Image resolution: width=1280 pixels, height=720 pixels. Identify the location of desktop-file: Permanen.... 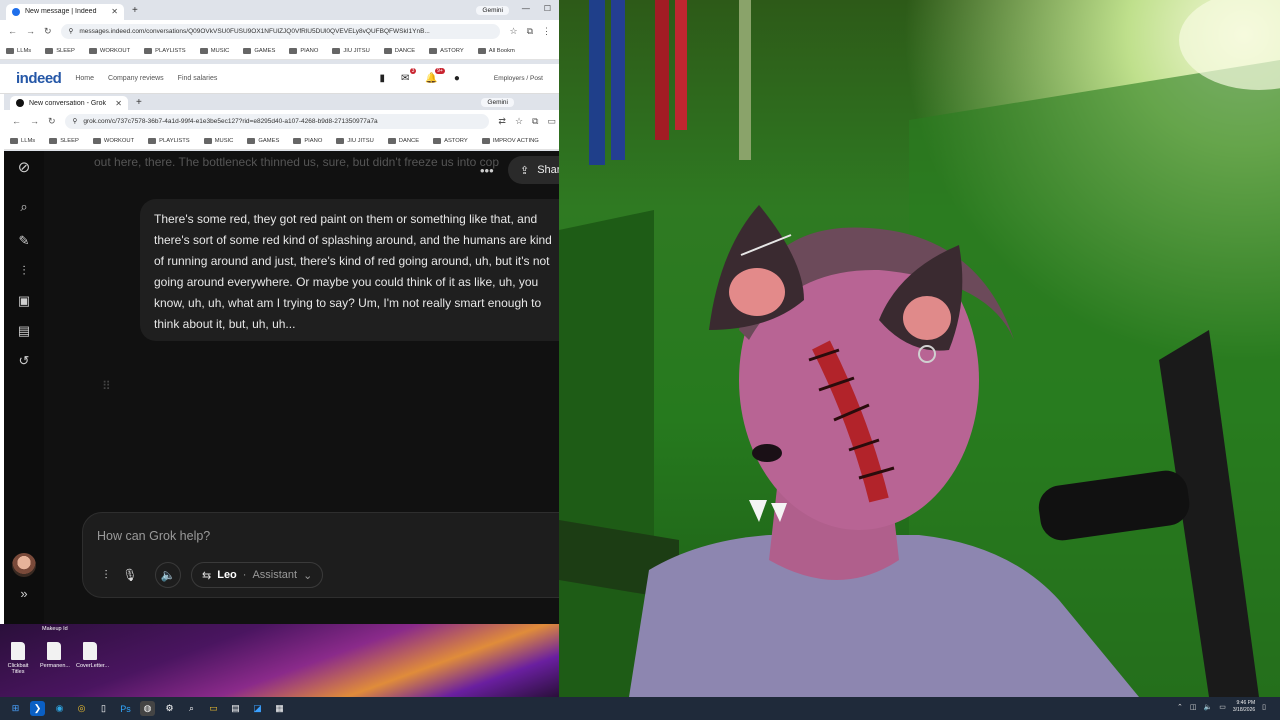
(55, 655).